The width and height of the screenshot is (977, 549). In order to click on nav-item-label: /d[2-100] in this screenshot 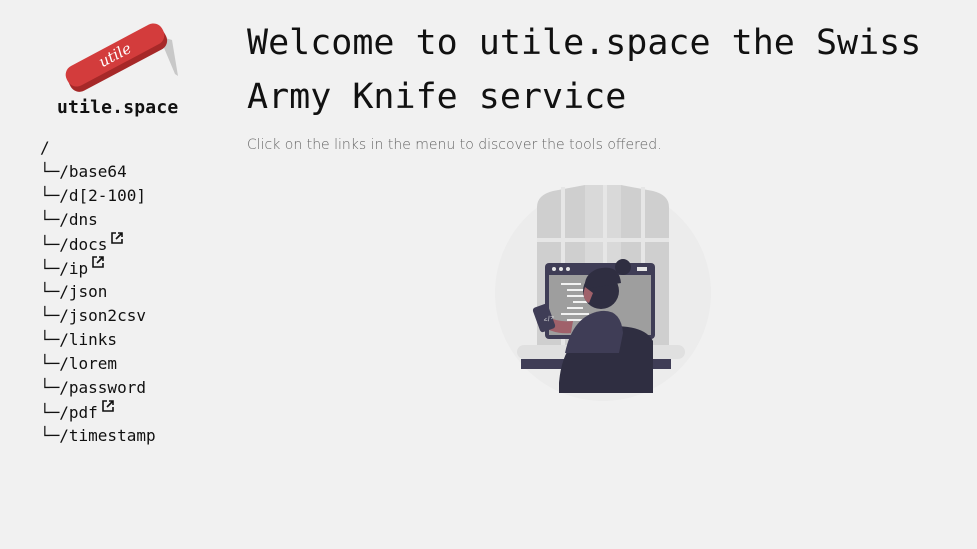, I will do `click(102, 195)`.